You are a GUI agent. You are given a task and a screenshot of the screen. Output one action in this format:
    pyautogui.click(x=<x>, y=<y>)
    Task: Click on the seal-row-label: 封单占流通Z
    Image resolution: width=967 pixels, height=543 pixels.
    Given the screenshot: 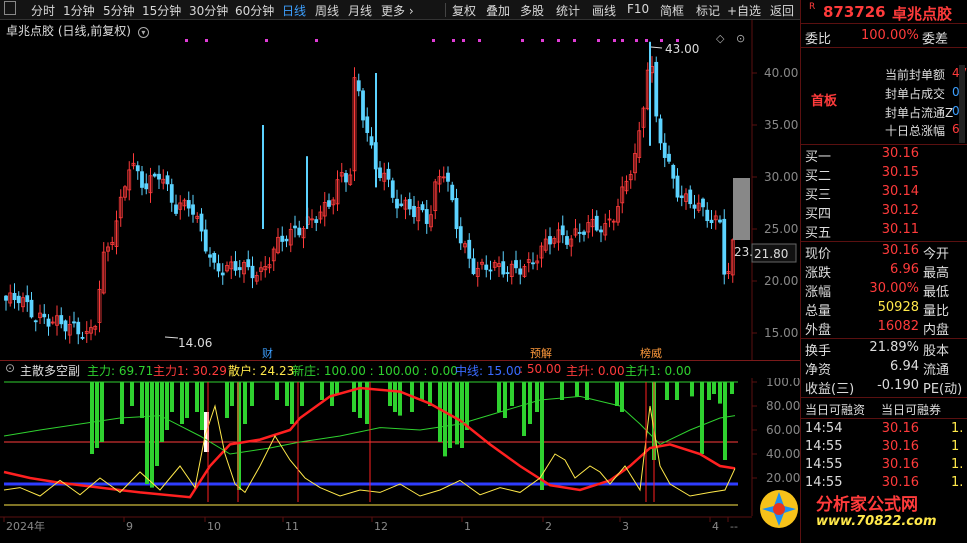 What is the action you would take?
    pyautogui.click(x=919, y=113)
    